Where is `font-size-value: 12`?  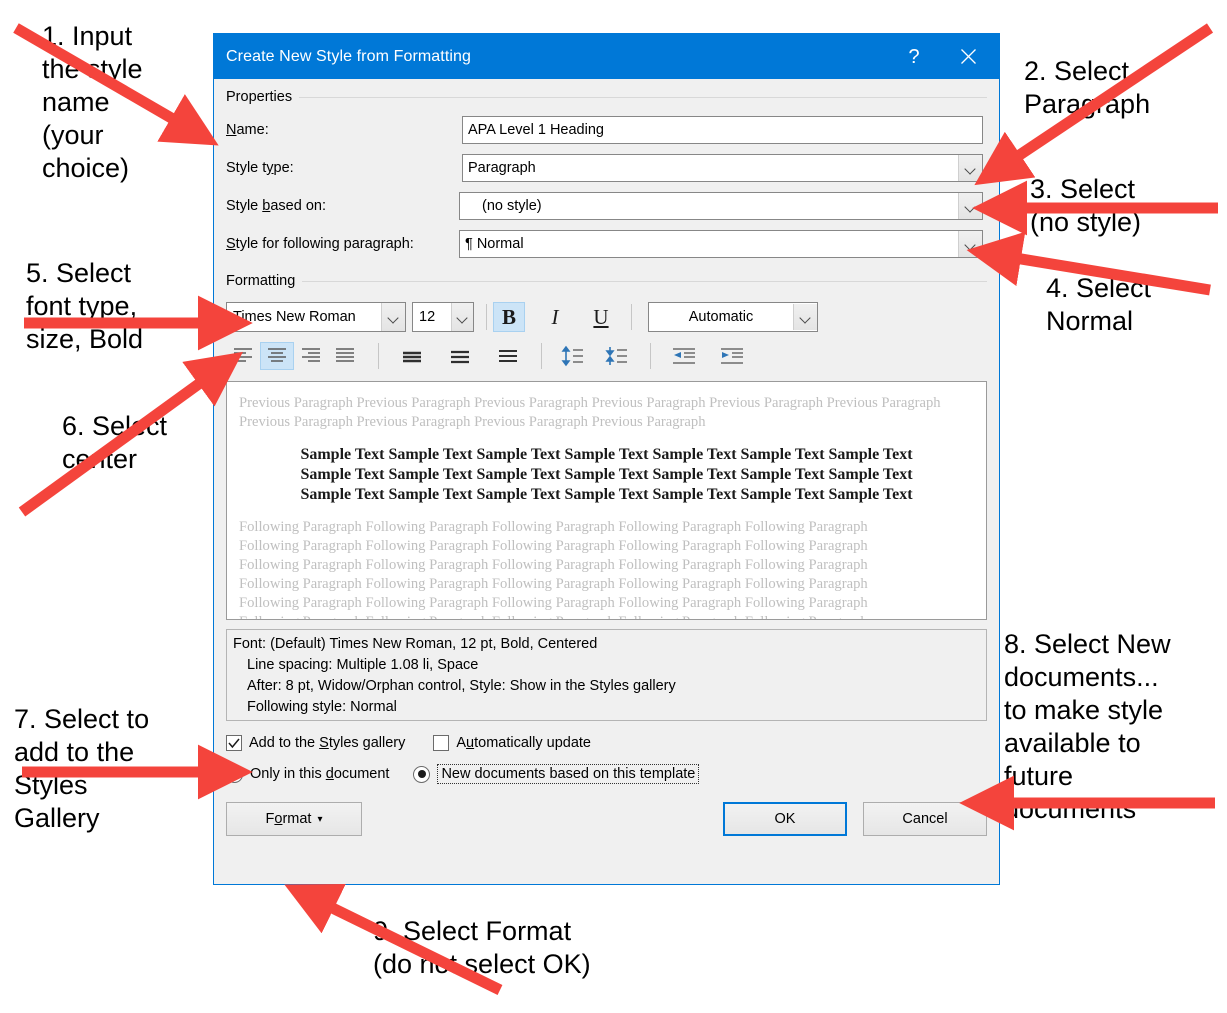
font-size-value: 12 is located at coordinates (427, 317).